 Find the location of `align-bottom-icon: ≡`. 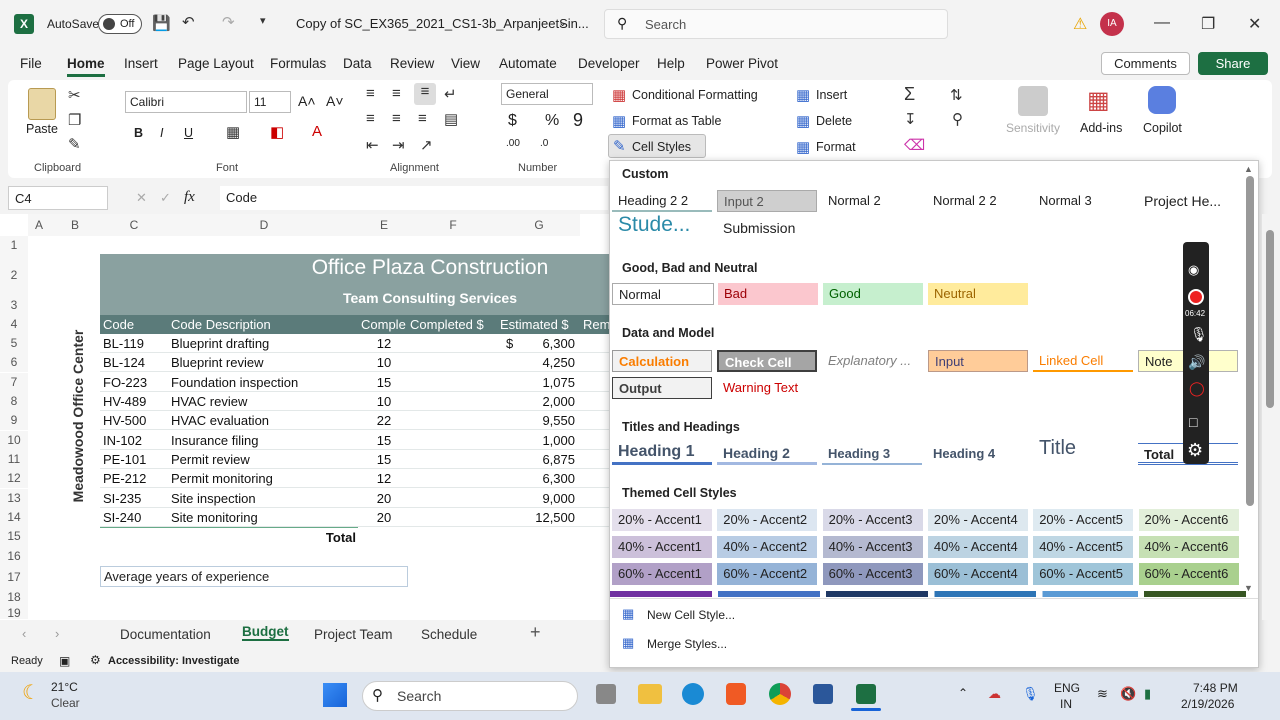

align-bottom-icon: ≡ is located at coordinates (425, 94).